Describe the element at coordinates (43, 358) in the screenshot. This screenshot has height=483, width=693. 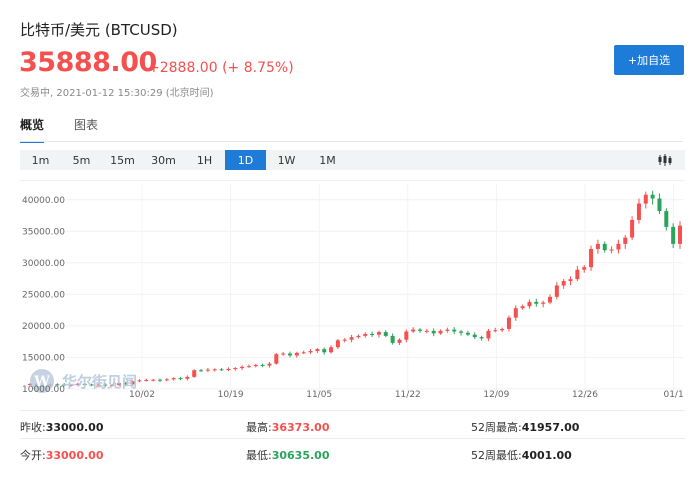
I see `y-tick-label: 15000.00` at that location.